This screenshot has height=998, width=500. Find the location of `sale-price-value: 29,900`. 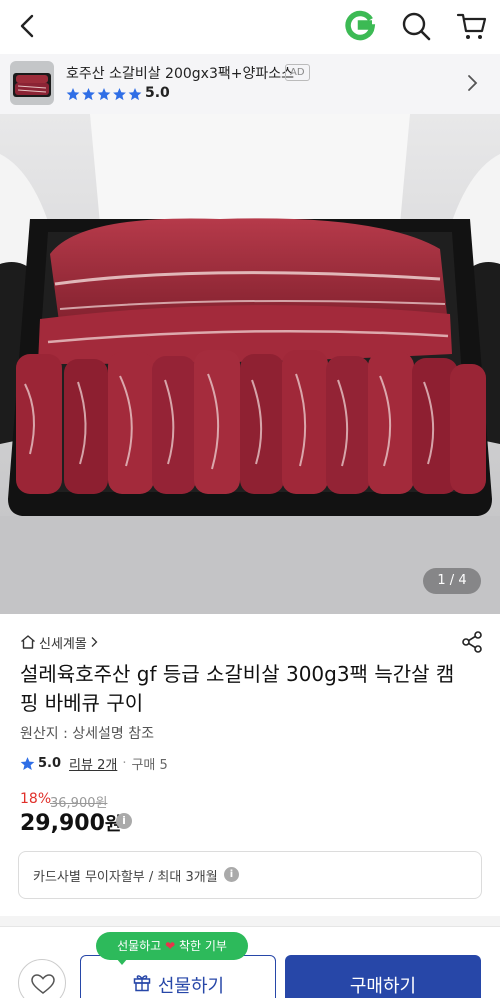

sale-price-value: 29,900 is located at coordinates (62, 823).